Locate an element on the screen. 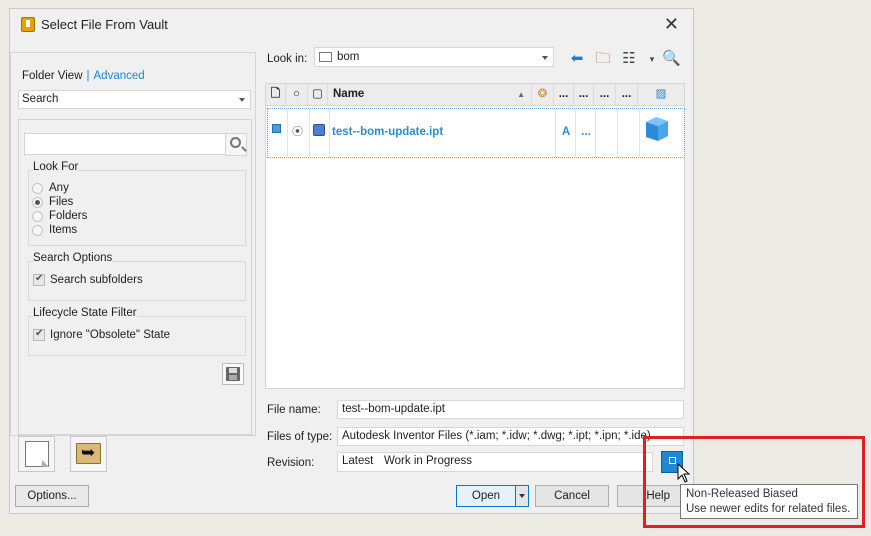 This screenshot has height=536, width=871. file-list-header: 🗋 ○ ▢ Name ▲ ❂ ... ... ... ... ▨ is located at coordinates (475, 95).